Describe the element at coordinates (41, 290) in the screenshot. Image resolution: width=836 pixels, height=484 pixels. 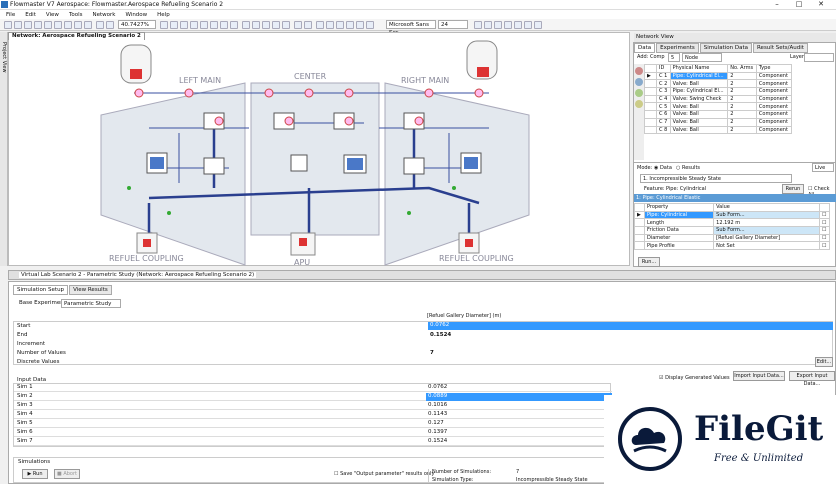
I see `tab-simulation-setup: Simulation Setup` at that location.